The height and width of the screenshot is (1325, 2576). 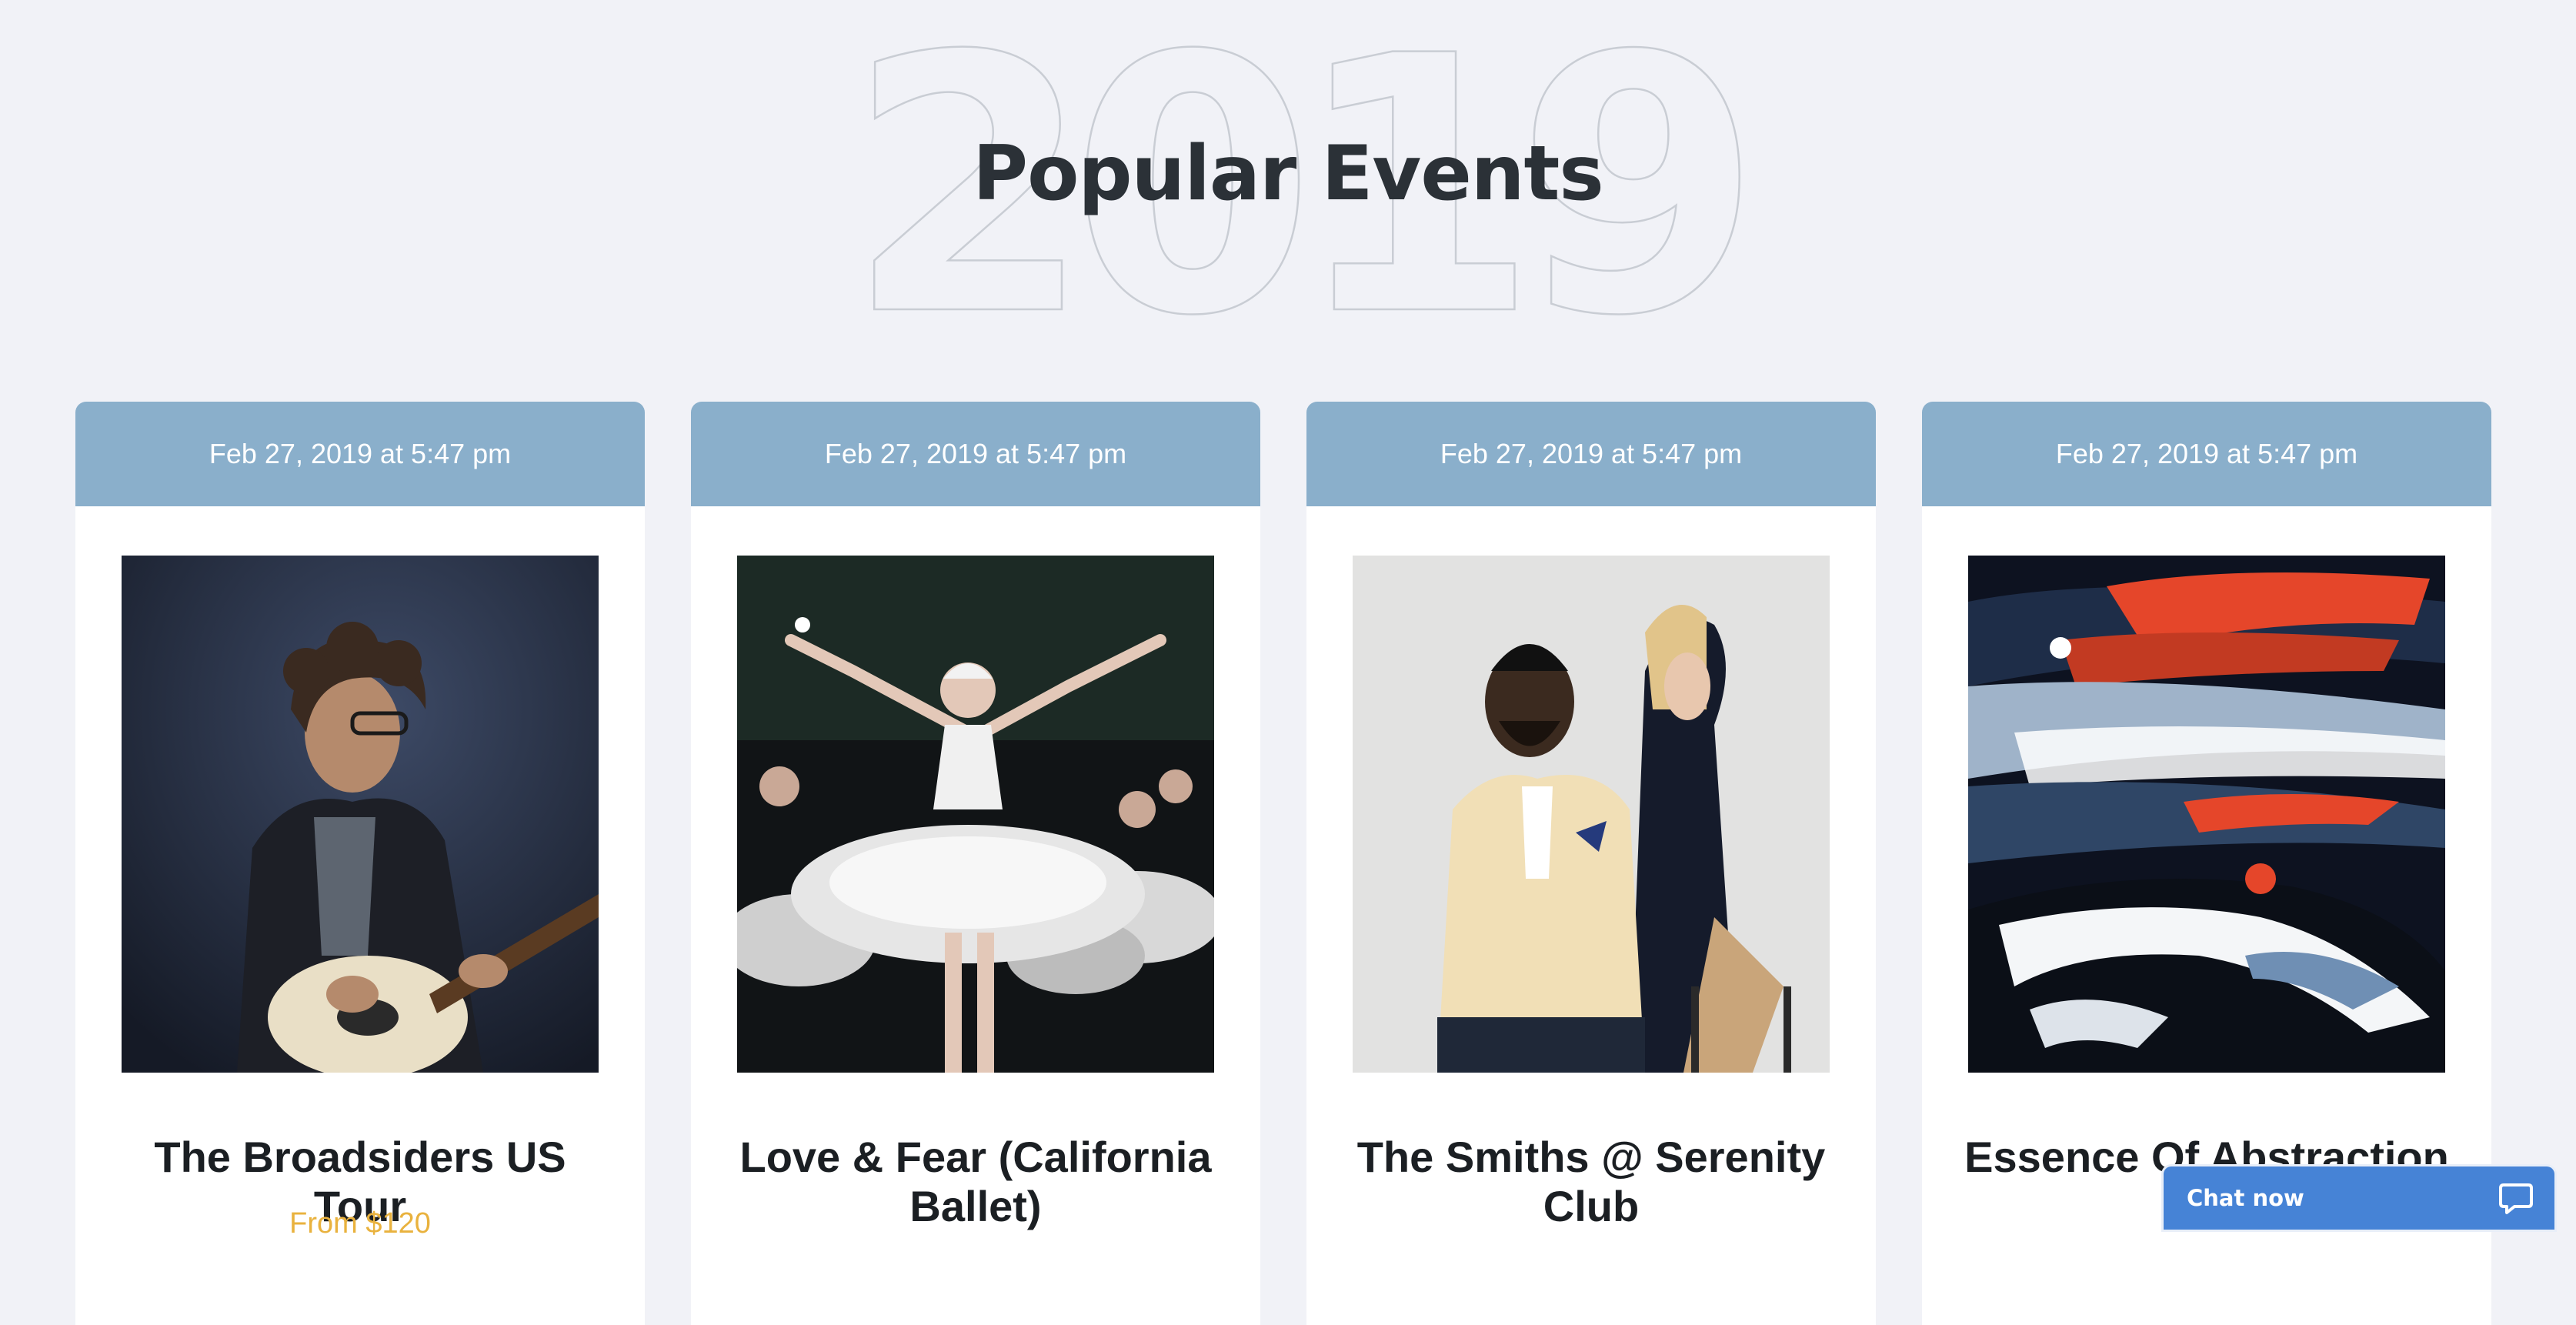 I want to click on abstract-painting, so click(x=2206, y=814).